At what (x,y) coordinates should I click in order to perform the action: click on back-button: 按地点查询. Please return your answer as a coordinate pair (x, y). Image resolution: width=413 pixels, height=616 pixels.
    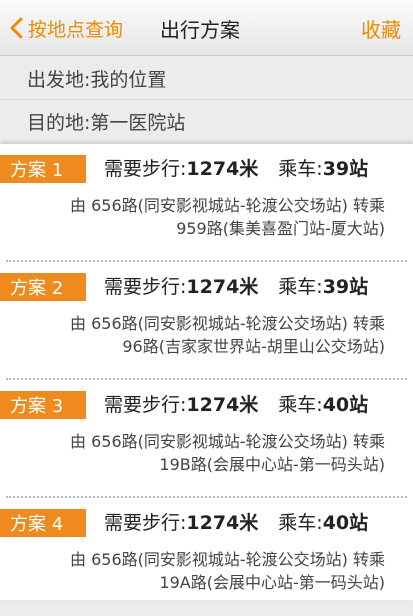
    Looking at the image, I should click on (65, 28).